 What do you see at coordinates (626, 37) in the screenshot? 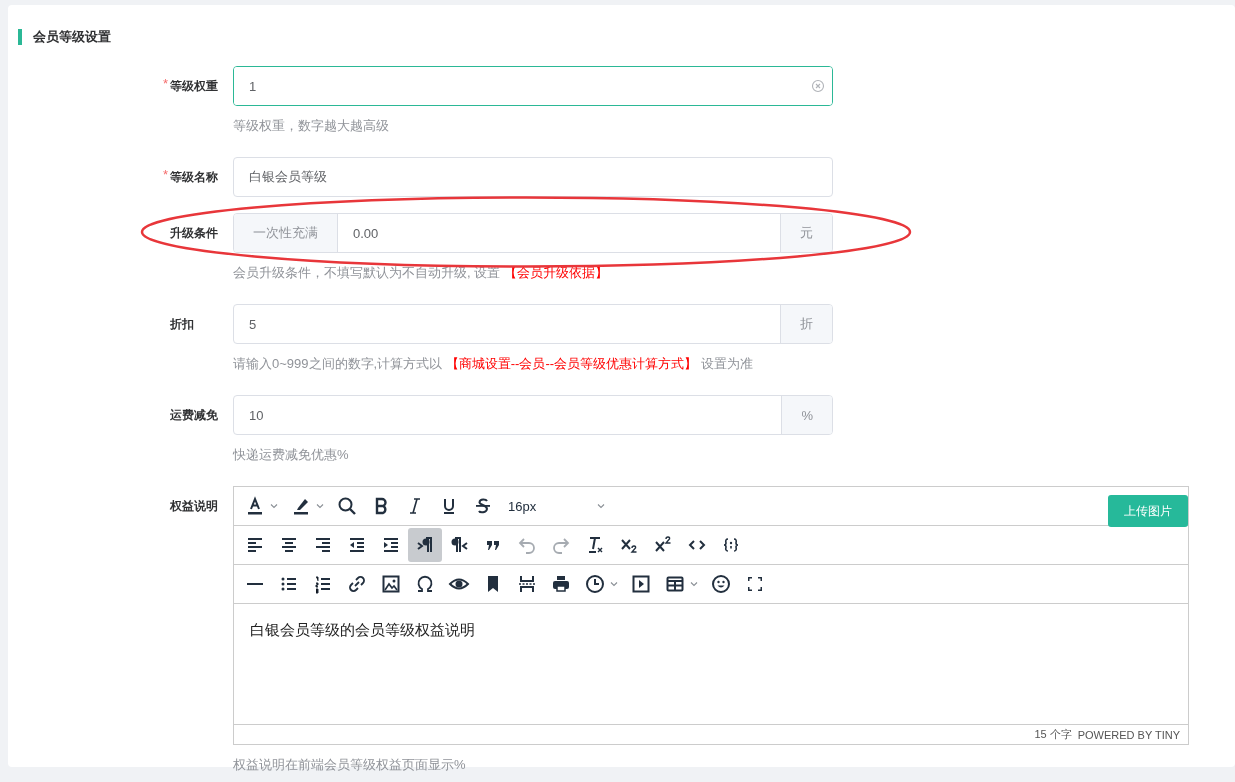
I see `section-title: 会员等级设置` at bounding box center [626, 37].